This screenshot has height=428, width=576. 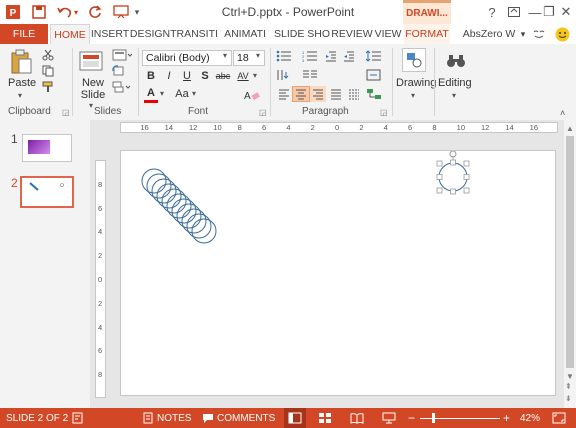 What do you see at coordinates (374, 94) in the screenshot?
I see `smartart-icon` at bounding box center [374, 94].